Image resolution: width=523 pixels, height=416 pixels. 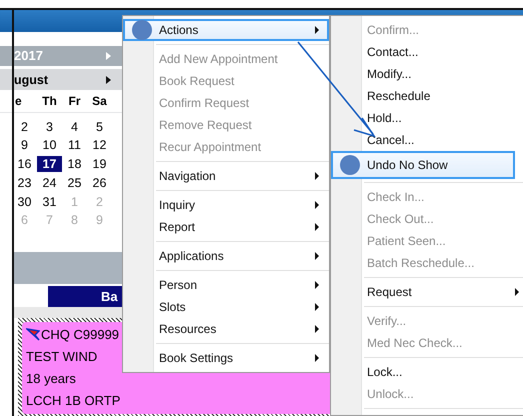 I want to click on appointment-text: 18 years, so click(x=51, y=378).